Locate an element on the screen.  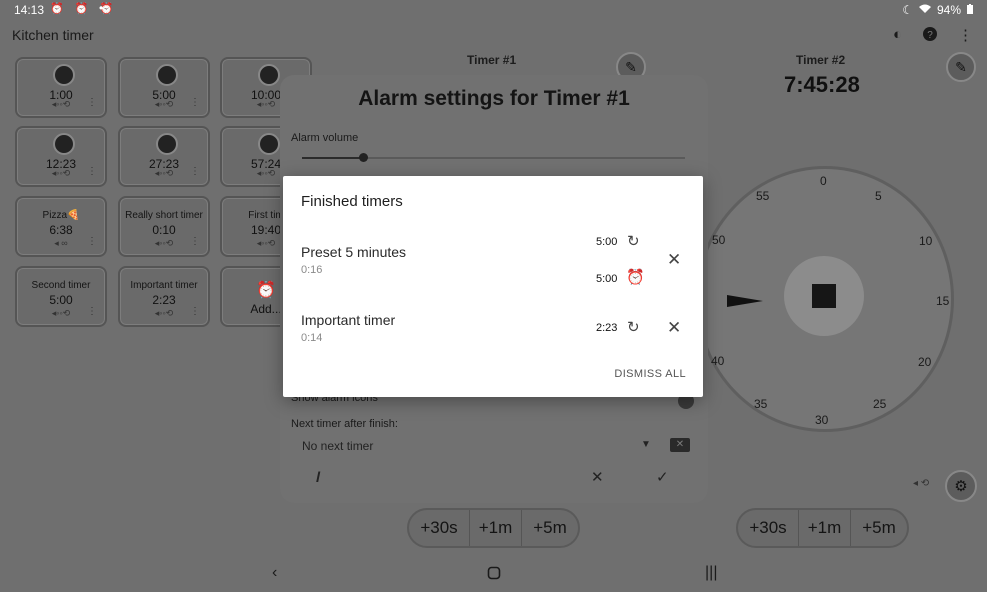
recents-icon: ||| is located at coordinates (711, 573).